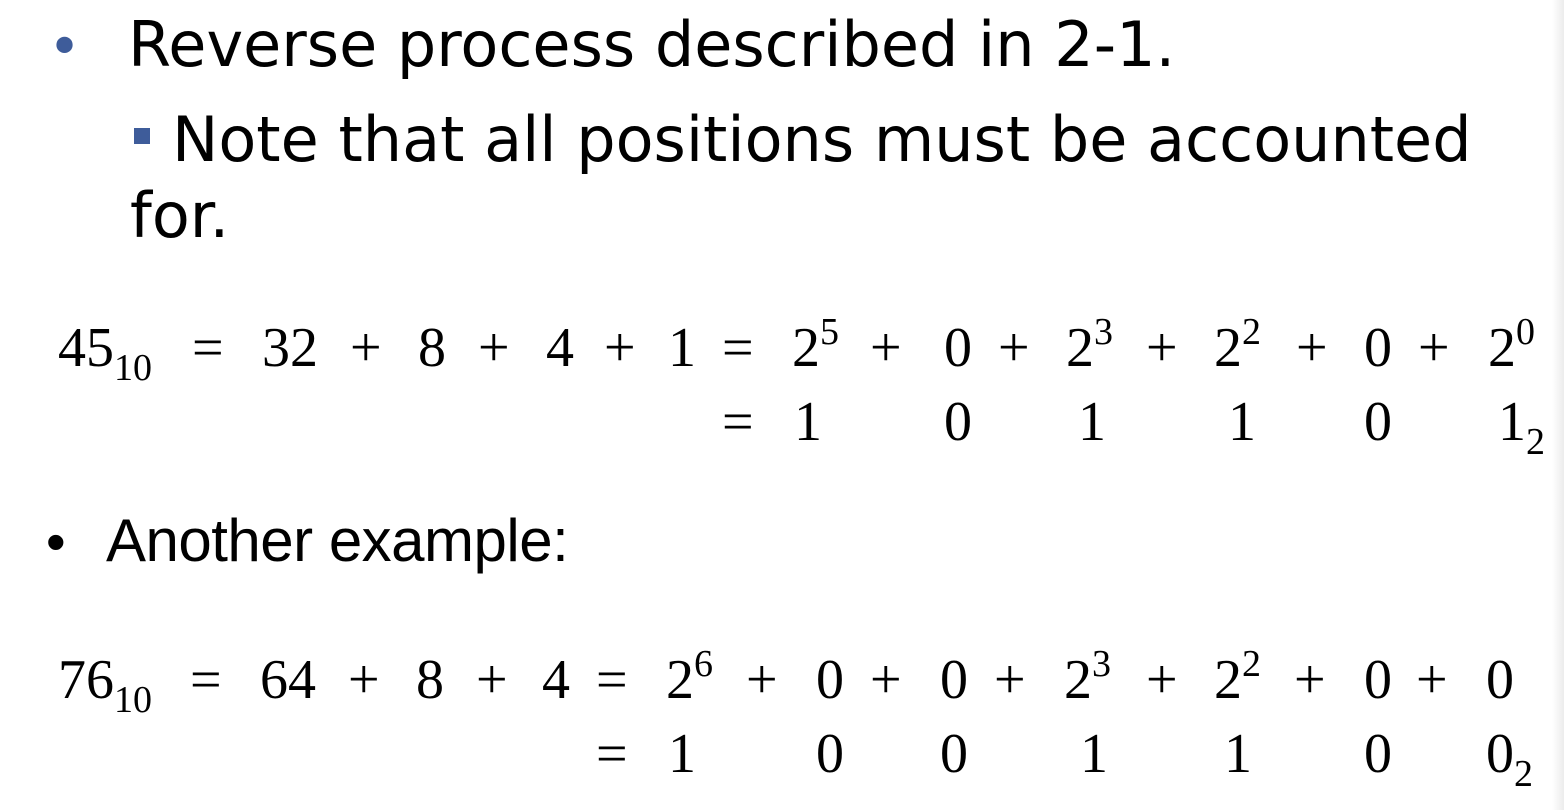 This screenshot has height=810, width=1564. I want to click on eq2-power-term: 23, so click(1087, 678).